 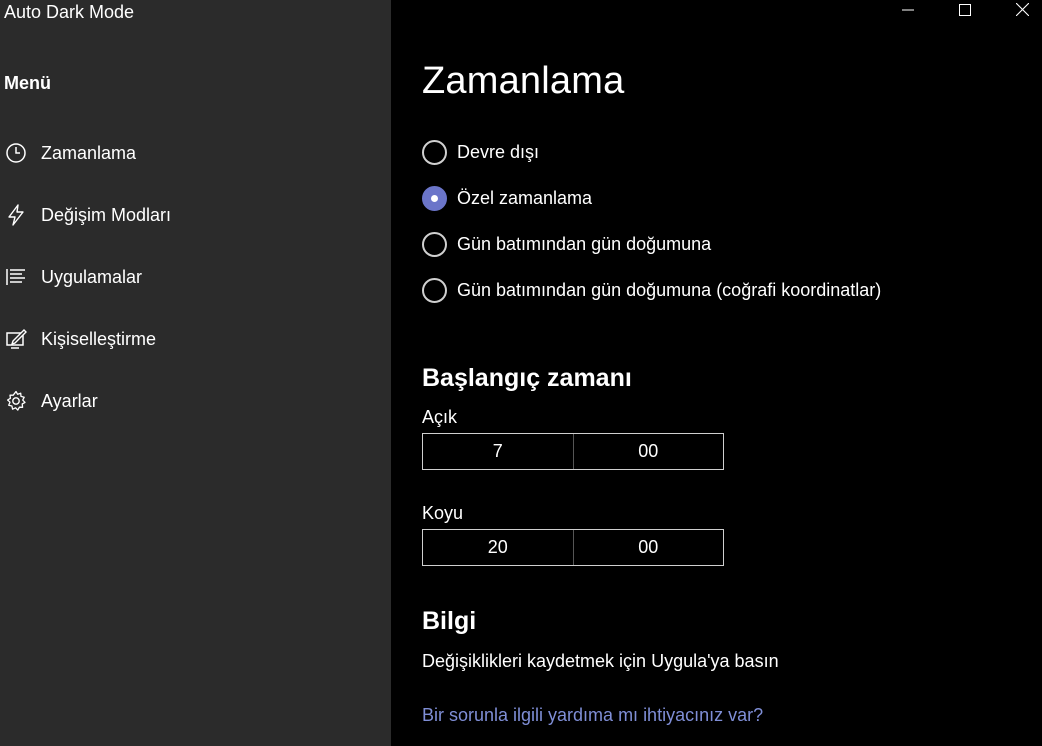 What do you see at coordinates (69, 400) in the screenshot?
I see `sidebar-item-label: Ayarlar` at bounding box center [69, 400].